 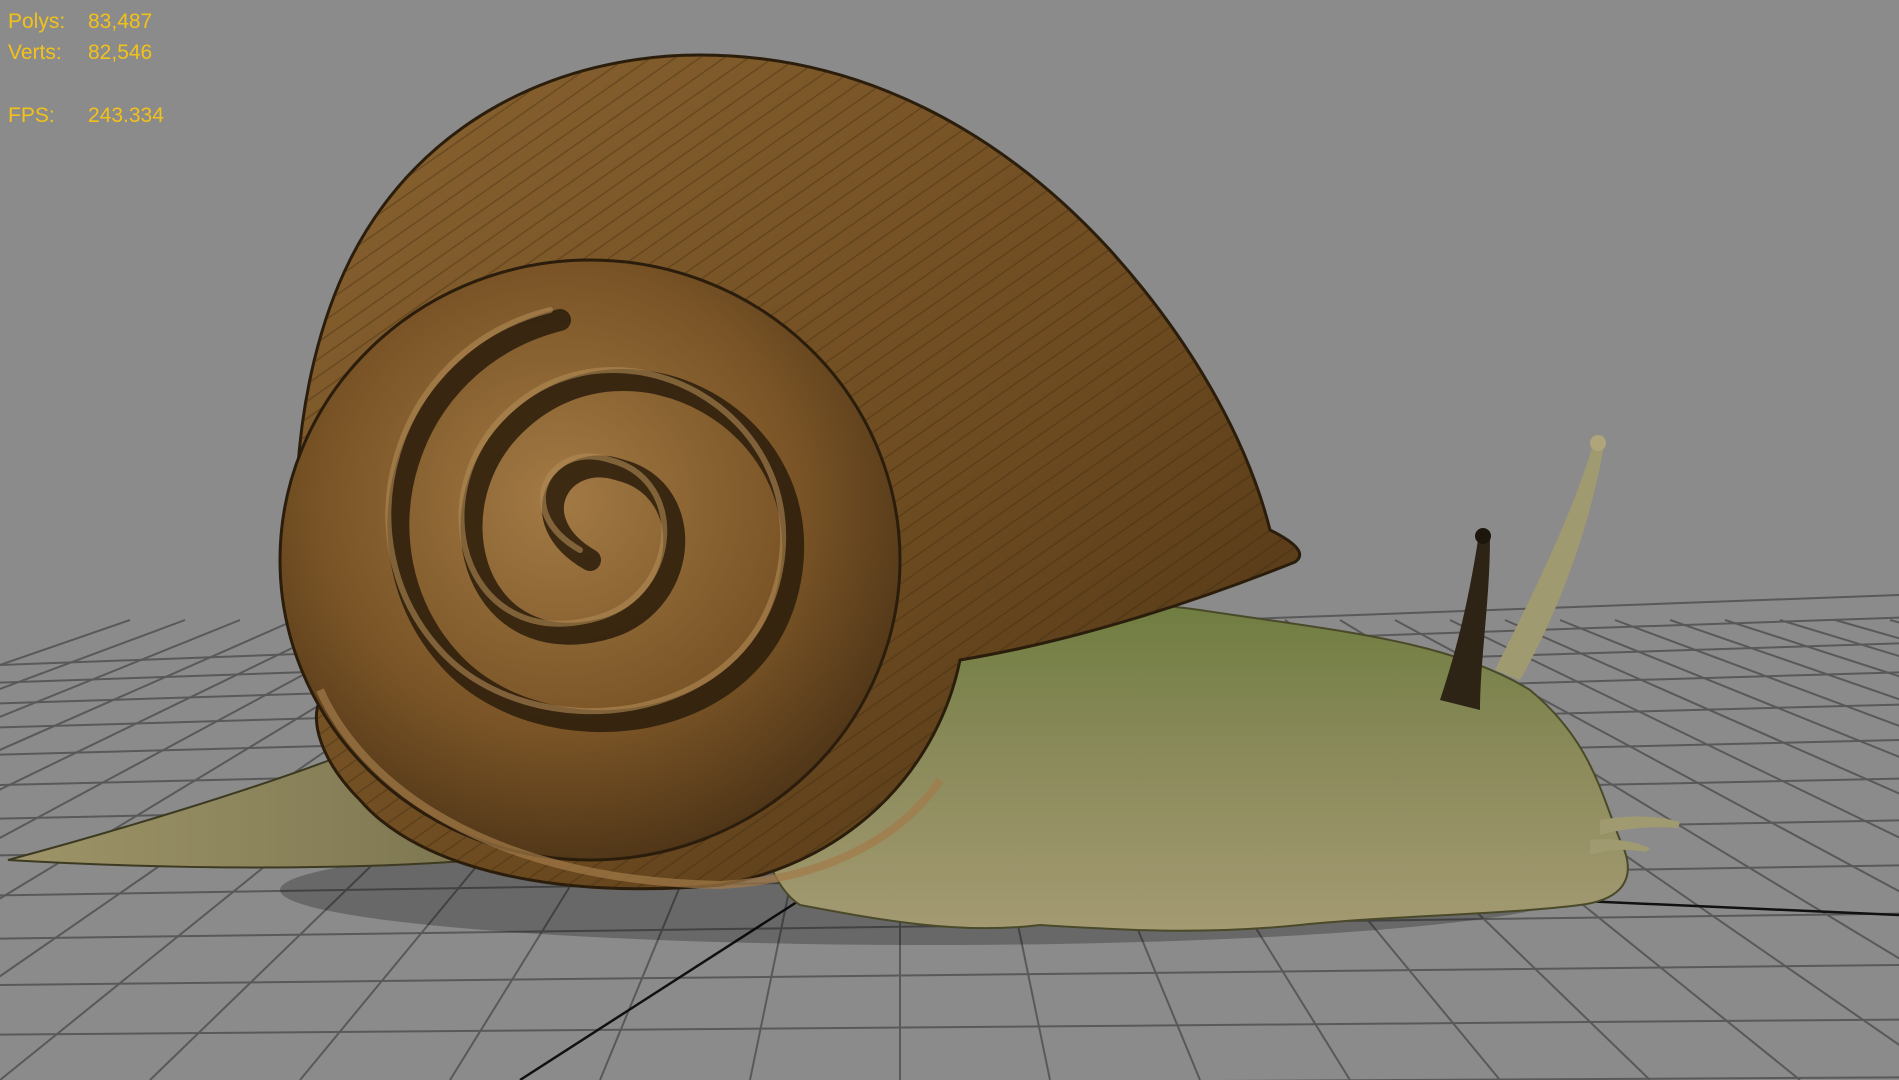 I want to click on polys-label: Polys:, so click(x=37, y=21).